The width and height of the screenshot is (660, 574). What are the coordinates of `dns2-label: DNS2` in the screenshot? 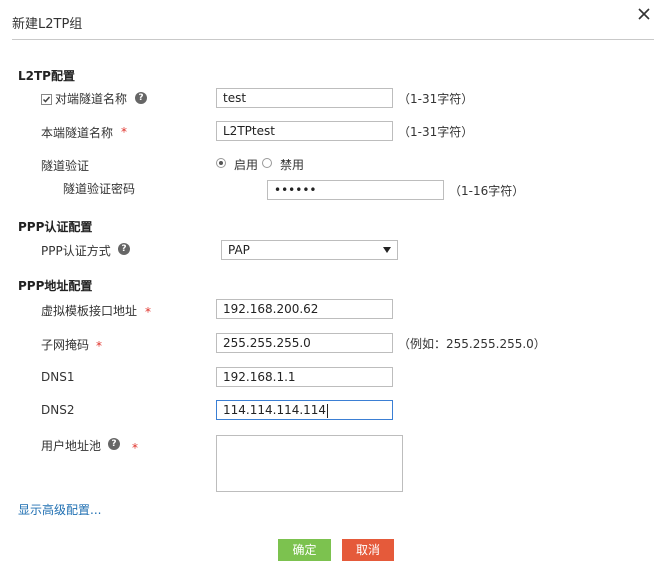 It's located at (58, 410).